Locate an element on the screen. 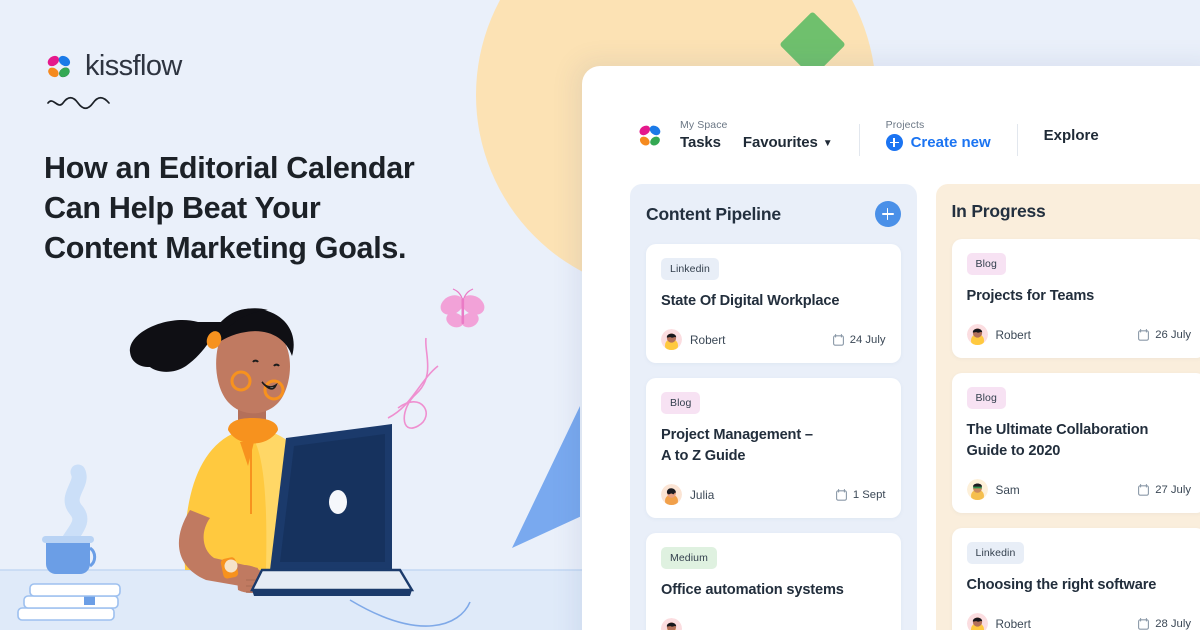 This screenshot has height=630, width=1200. nav-group-label-projects: Projects is located at coordinates (905, 125).